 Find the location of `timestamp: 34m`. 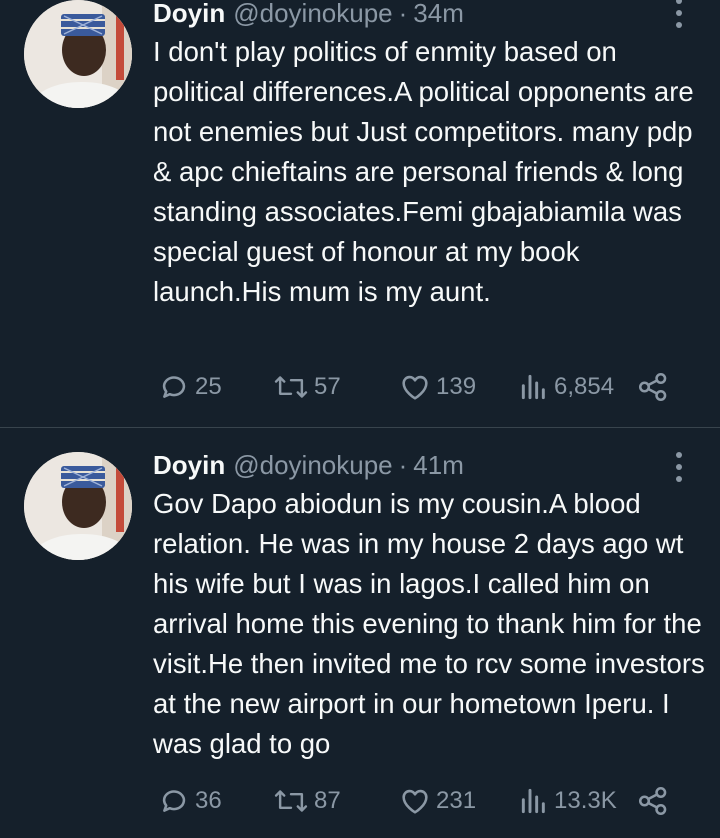

timestamp: 34m is located at coordinates (438, 14).